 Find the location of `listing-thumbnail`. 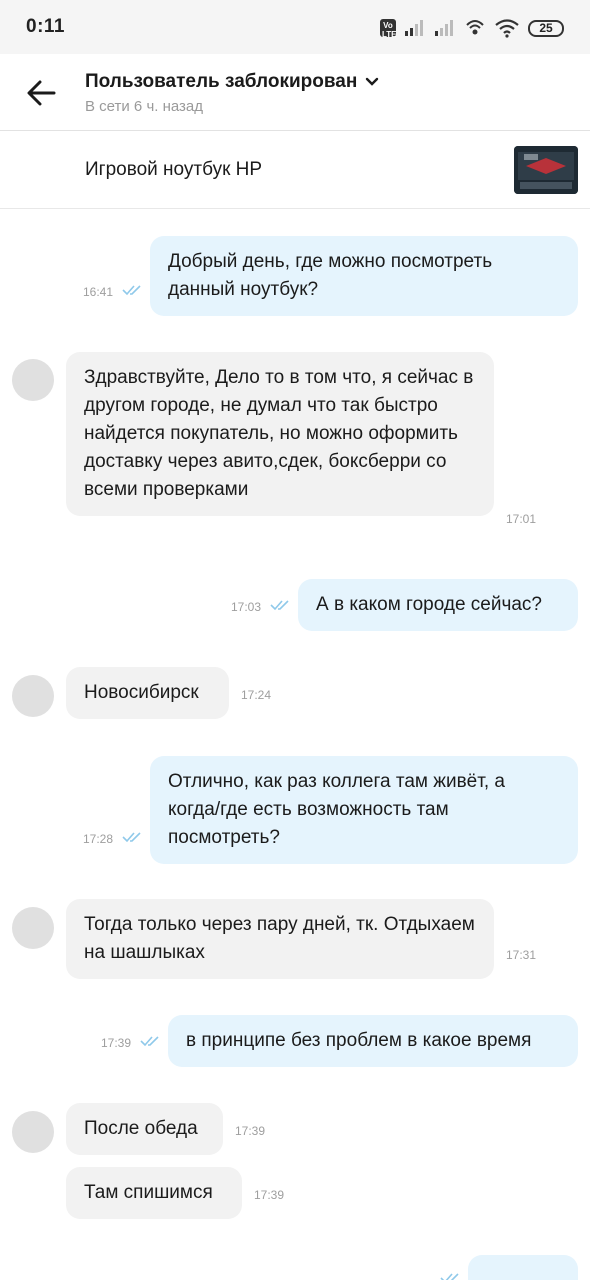

listing-thumbnail is located at coordinates (546, 170).